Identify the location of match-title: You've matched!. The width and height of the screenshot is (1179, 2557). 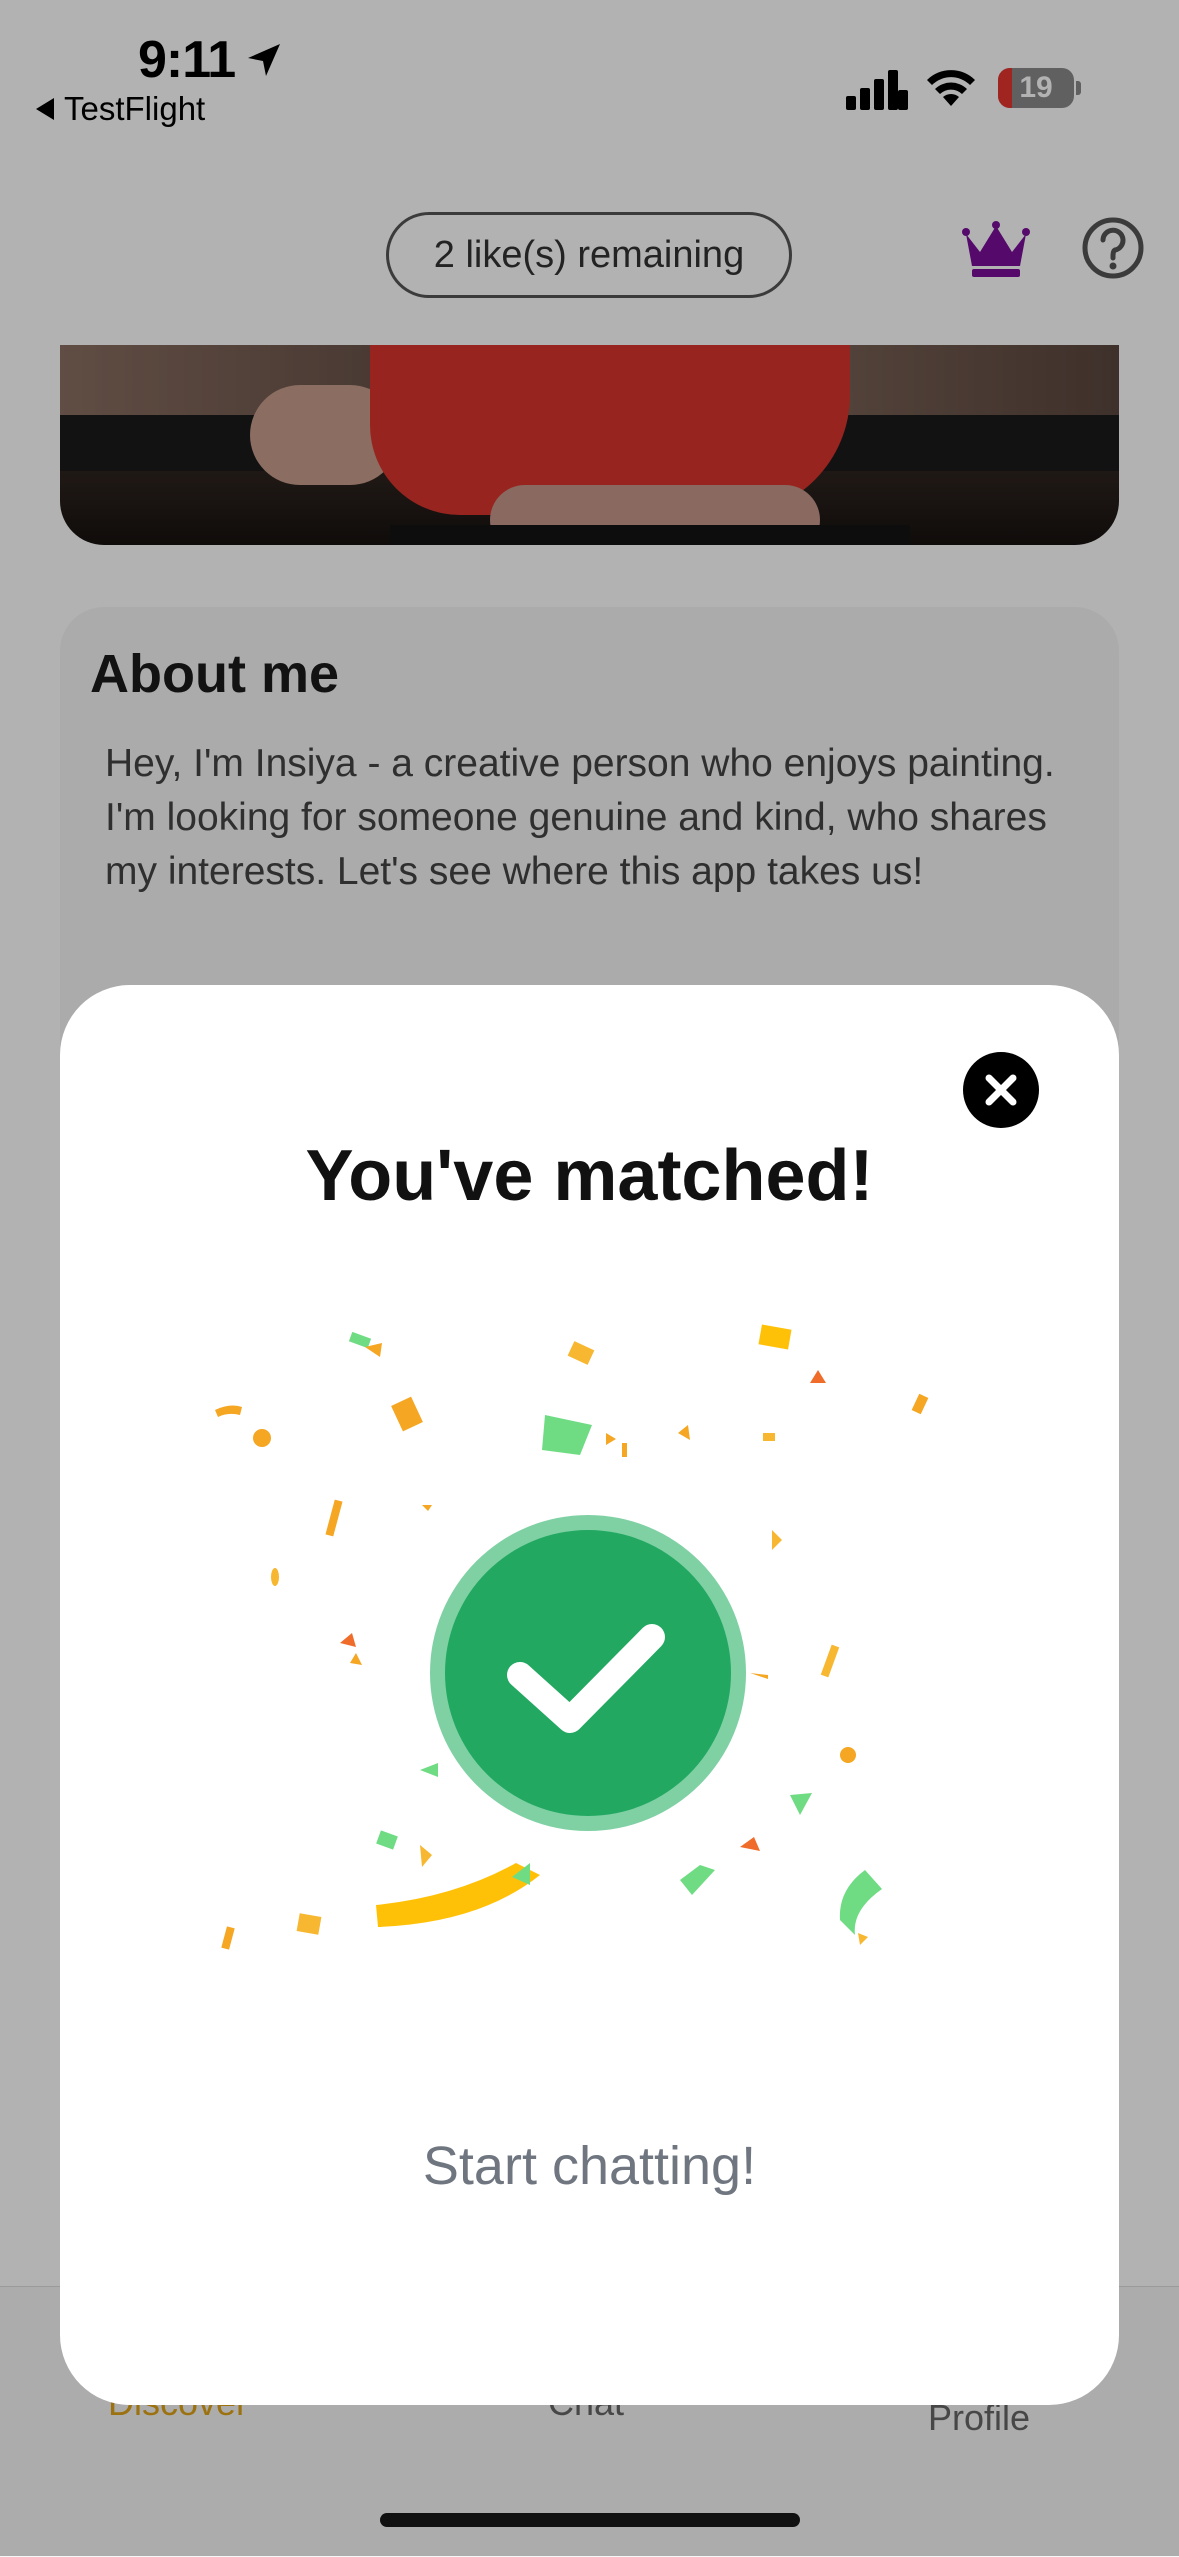
(589, 1176).